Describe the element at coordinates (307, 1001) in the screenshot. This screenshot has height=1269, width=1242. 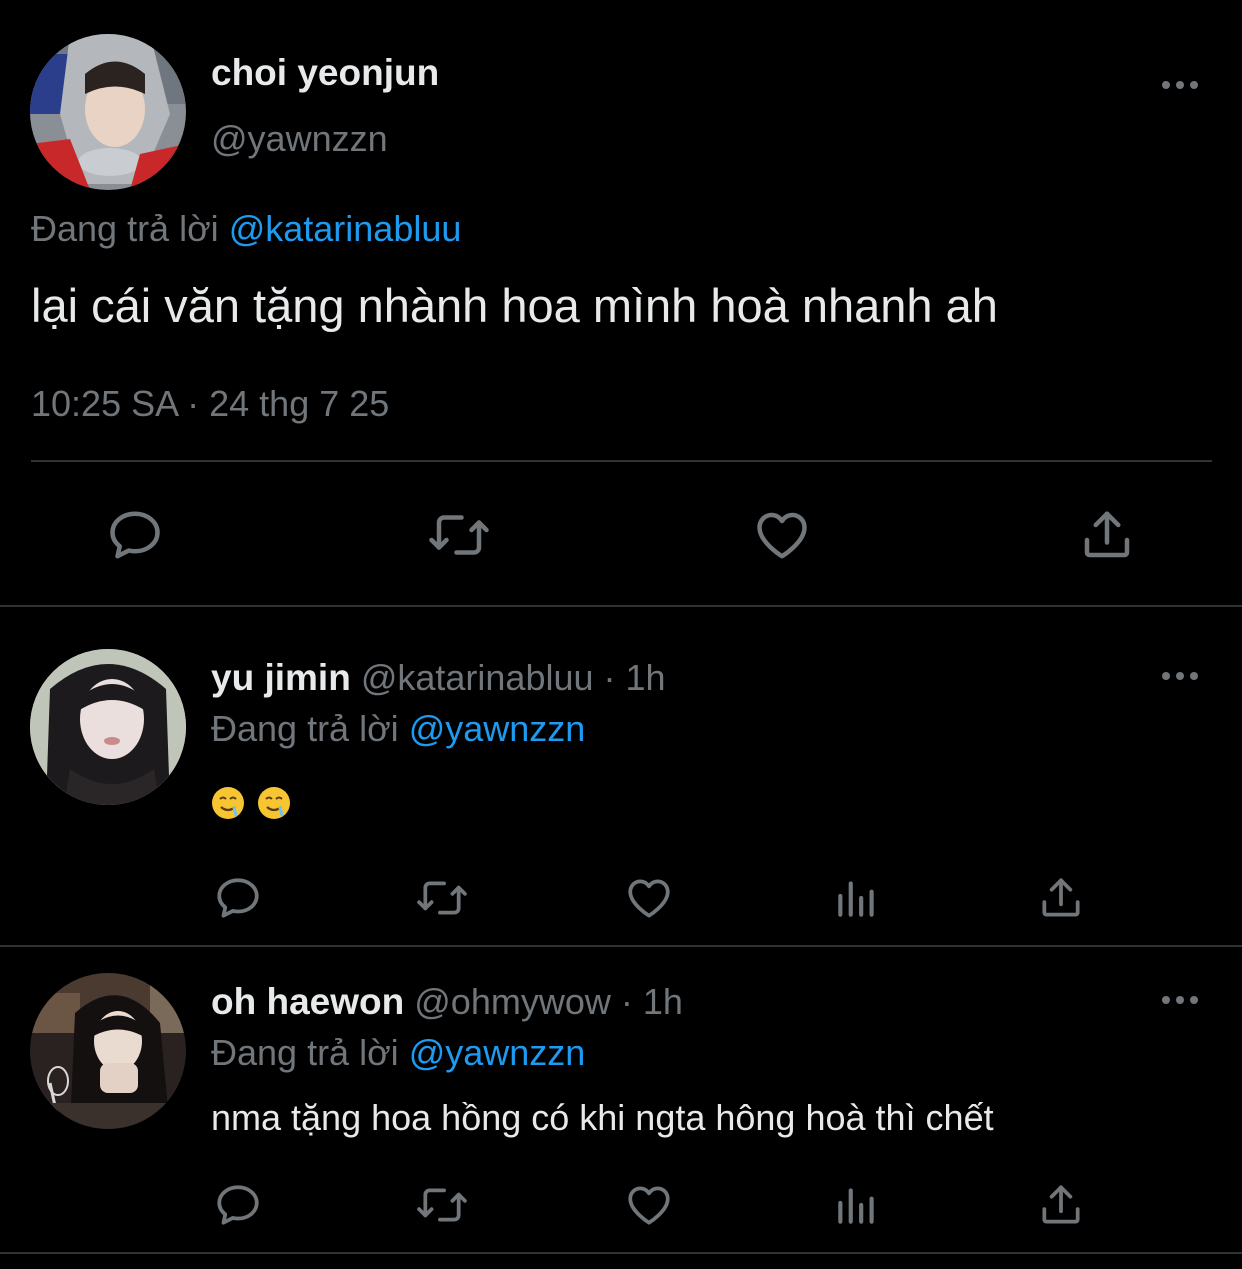
I see `display-name: oh haewon` at that location.